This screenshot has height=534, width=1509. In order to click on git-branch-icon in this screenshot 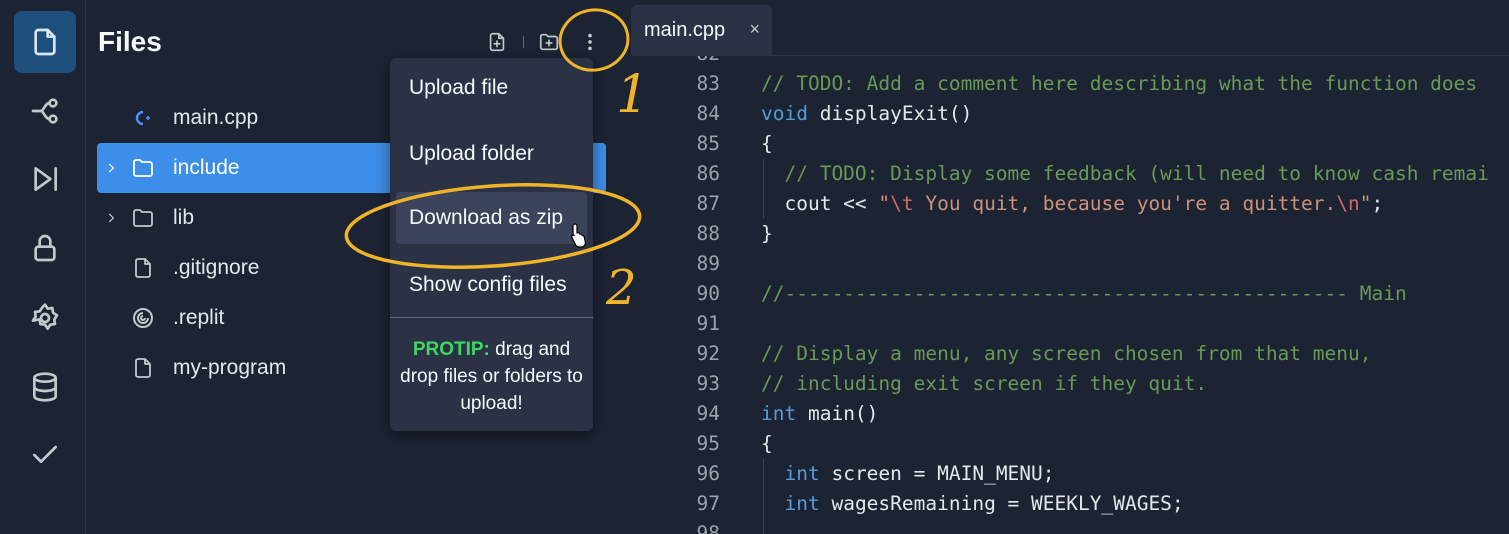, I will do `click(44, 111)`.